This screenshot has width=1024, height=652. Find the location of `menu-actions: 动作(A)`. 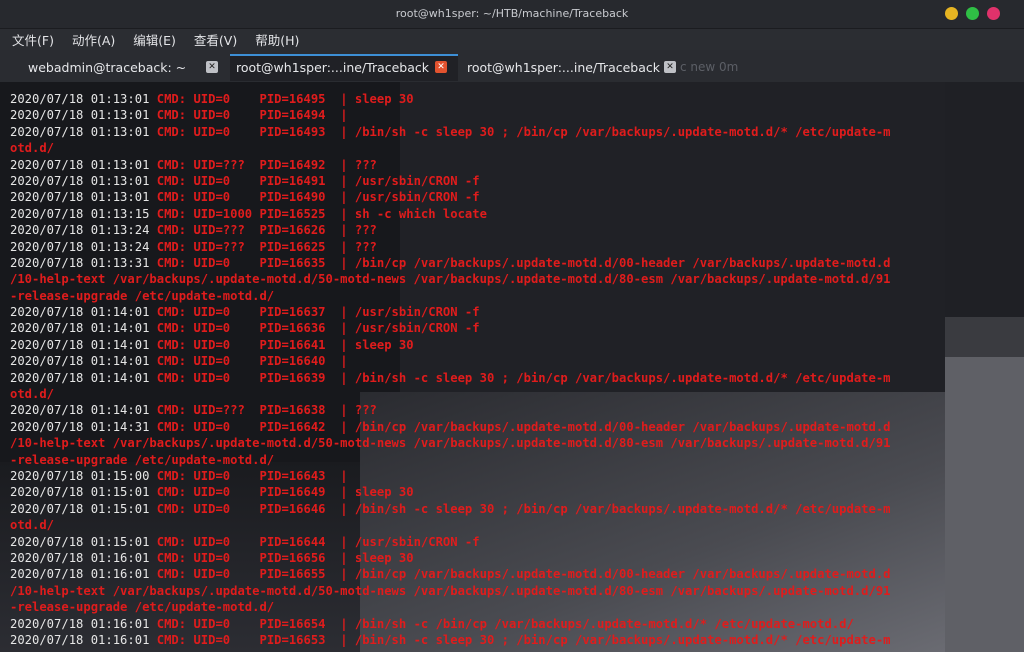

menu-actions: 动作(A) is located at coordinates (93, 39).